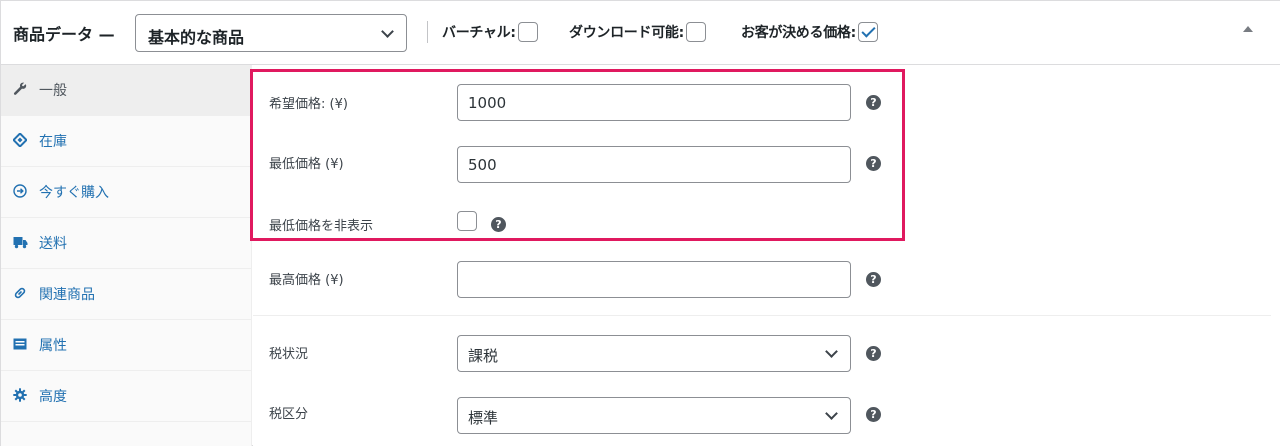  Describe the element at coordinates (126, 90) in the screenshot. I see `tab-general: 一般` at that location.